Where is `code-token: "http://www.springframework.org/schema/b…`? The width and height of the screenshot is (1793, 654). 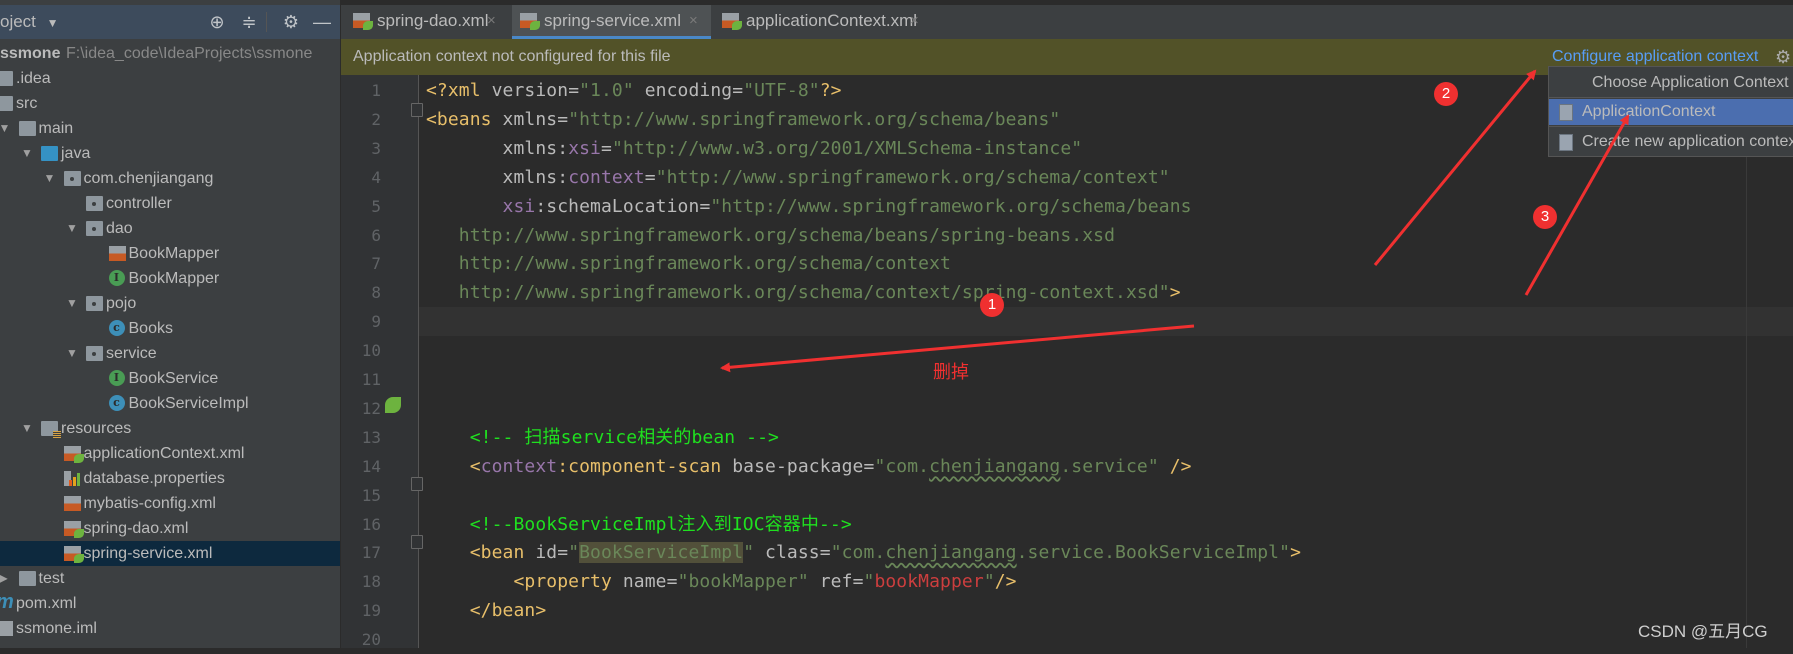 code-token: "http://www.springframework.org/schema/b… is located at coordinates (951, 206).